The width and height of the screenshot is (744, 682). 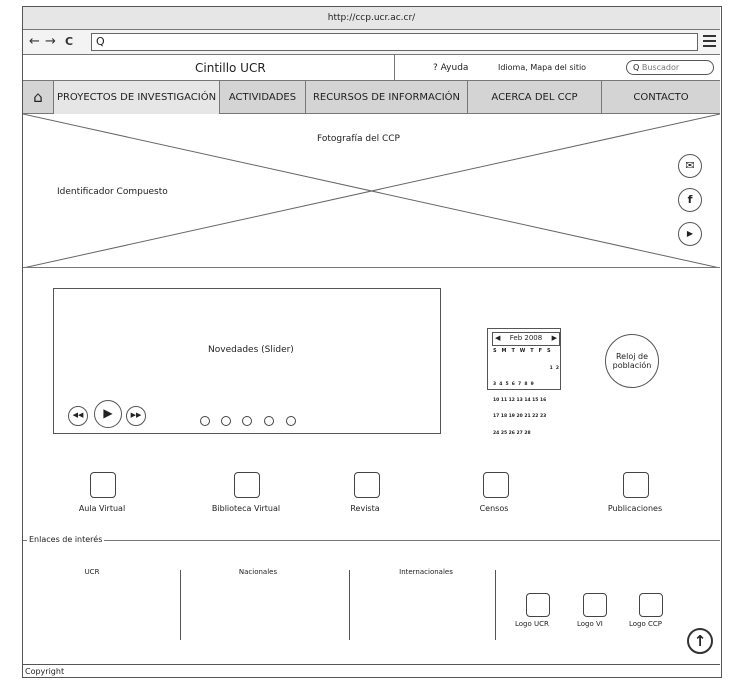 What do you see at coordinates (367, 485) in the screenshot?
I see `revista-icon` at bounding box center [367, 485].